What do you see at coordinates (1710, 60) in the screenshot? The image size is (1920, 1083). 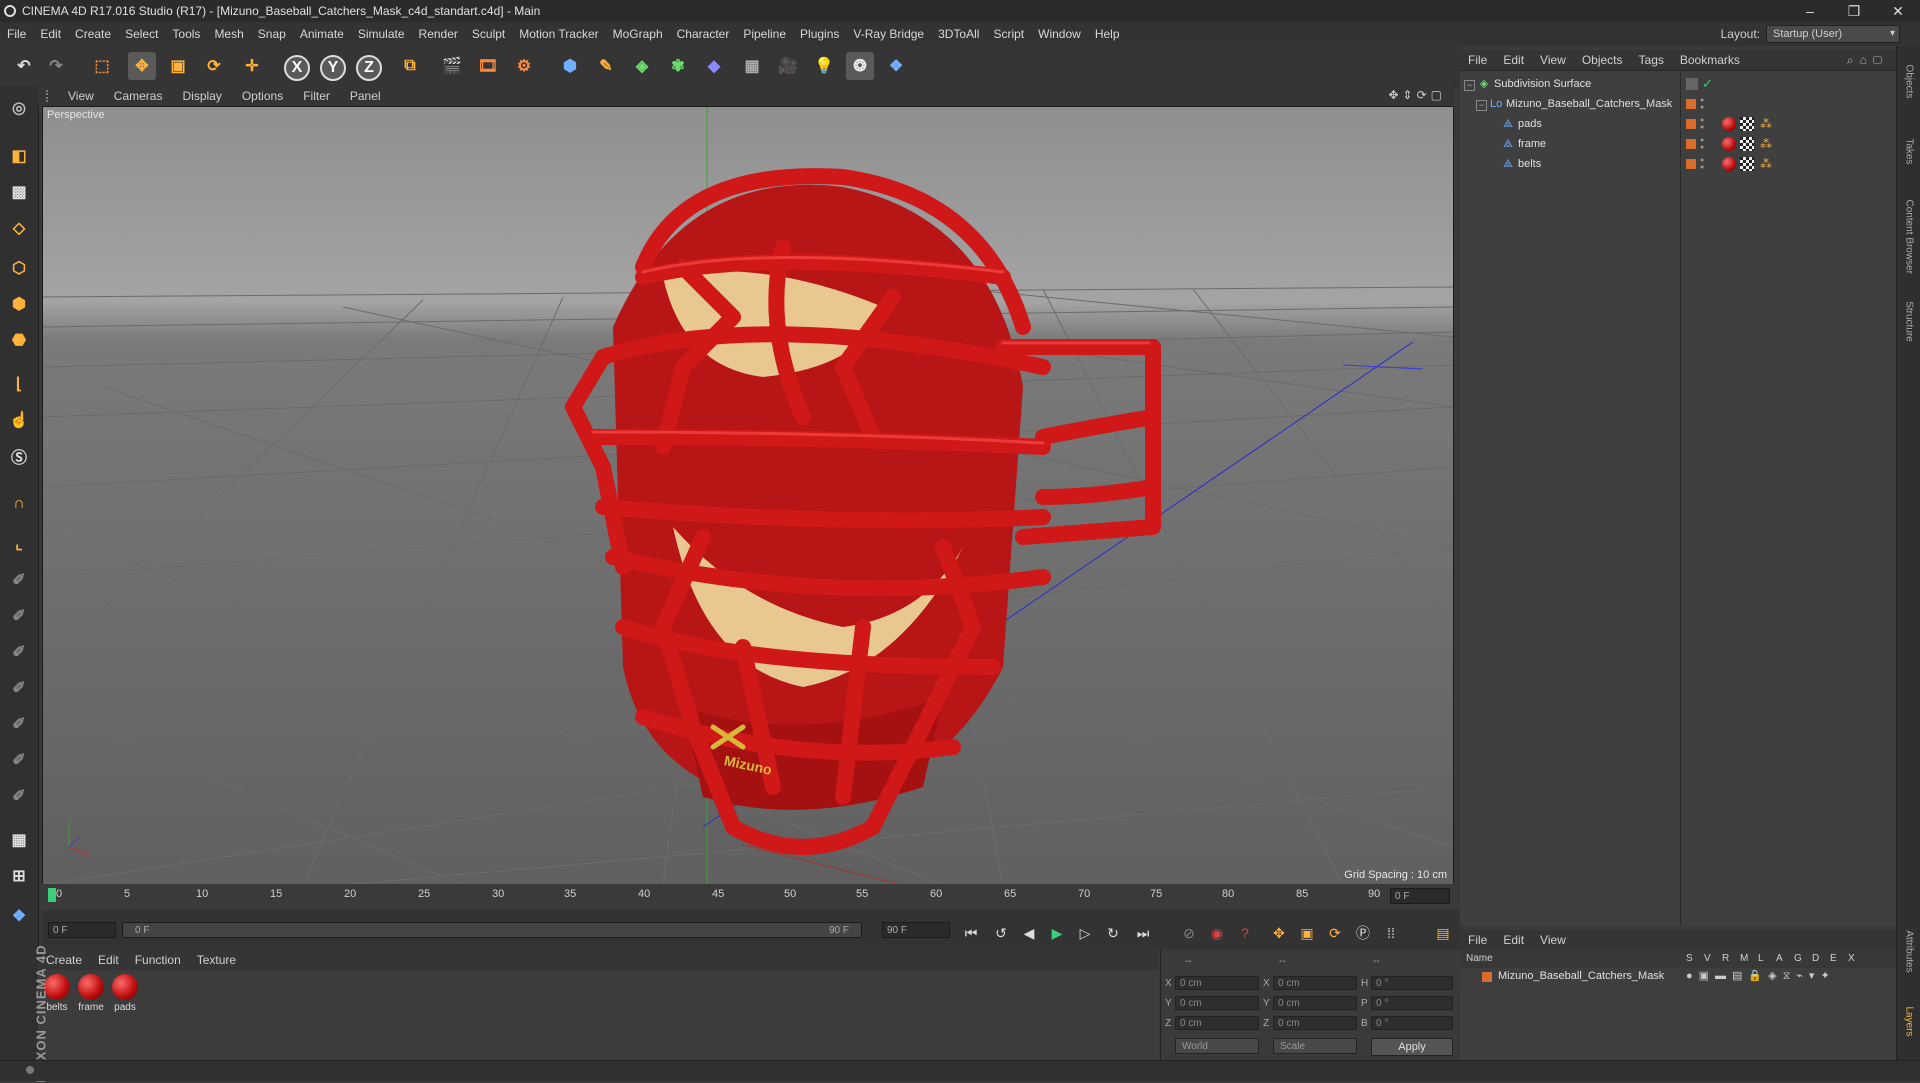 I see `objects-menu-bookmarks: Bookmarks` at bounding box center [1710, 60].